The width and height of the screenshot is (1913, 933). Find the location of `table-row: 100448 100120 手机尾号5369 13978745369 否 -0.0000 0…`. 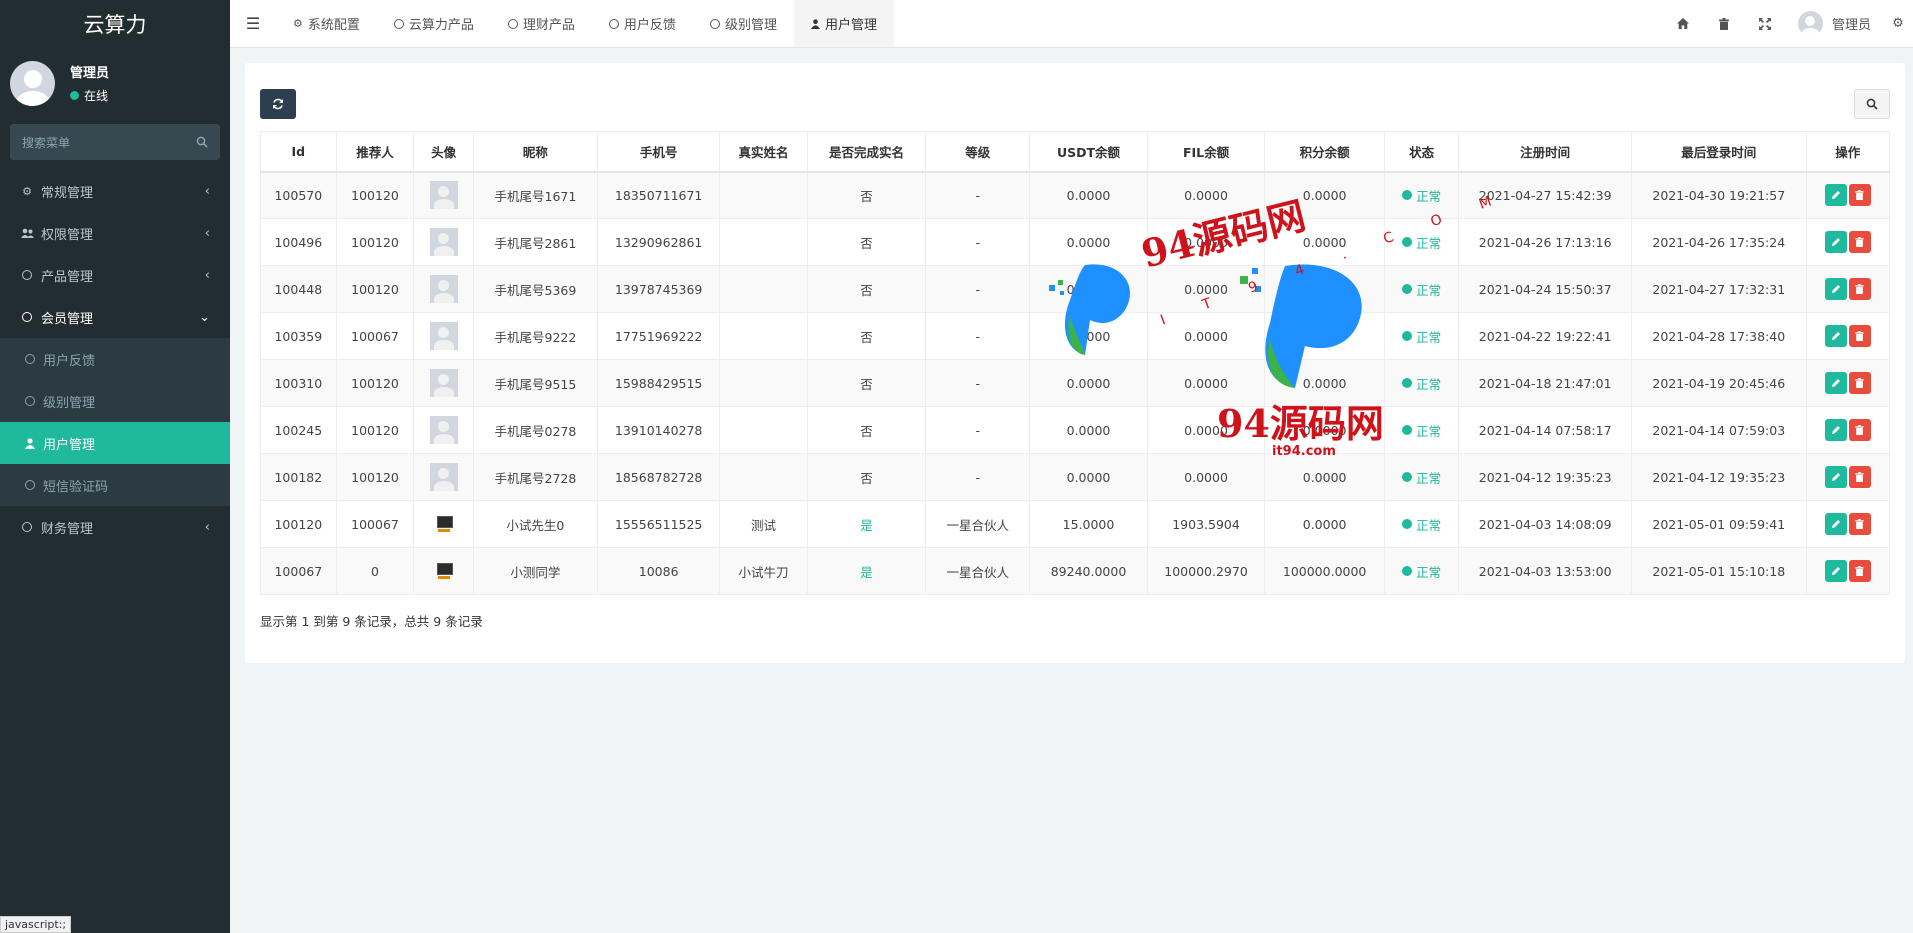

table-row: 100448 100120 手机尾号5369 13978745369 否 -0.0000 0… is located at coordinates (1075, 289).